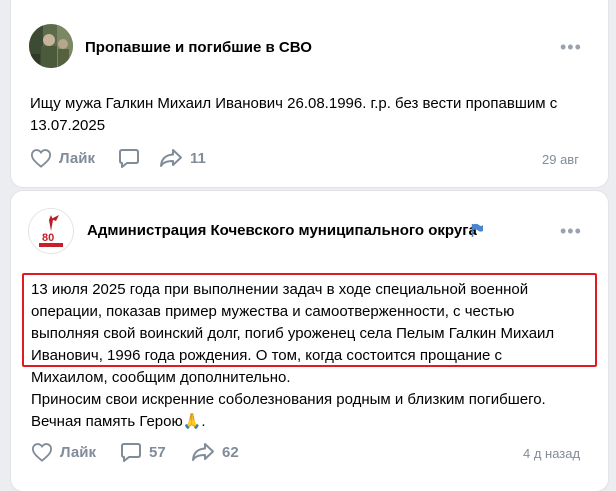 This screenshot has width=616, height=491. Describe the element at coordinates (198, 47) in the screenshot. I see `group-name: Пропавшие и погибшие в СВО` at that location.